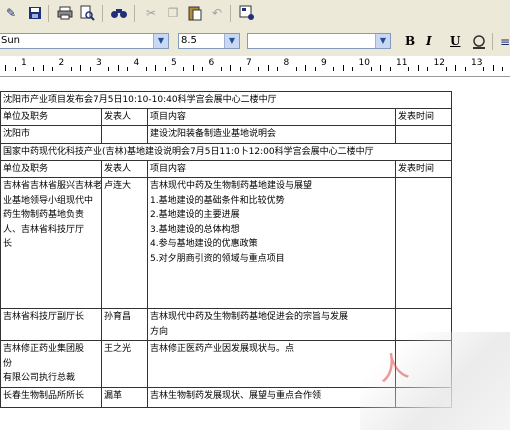  I want to click on edit-icon: ✎, so click(11, 13).